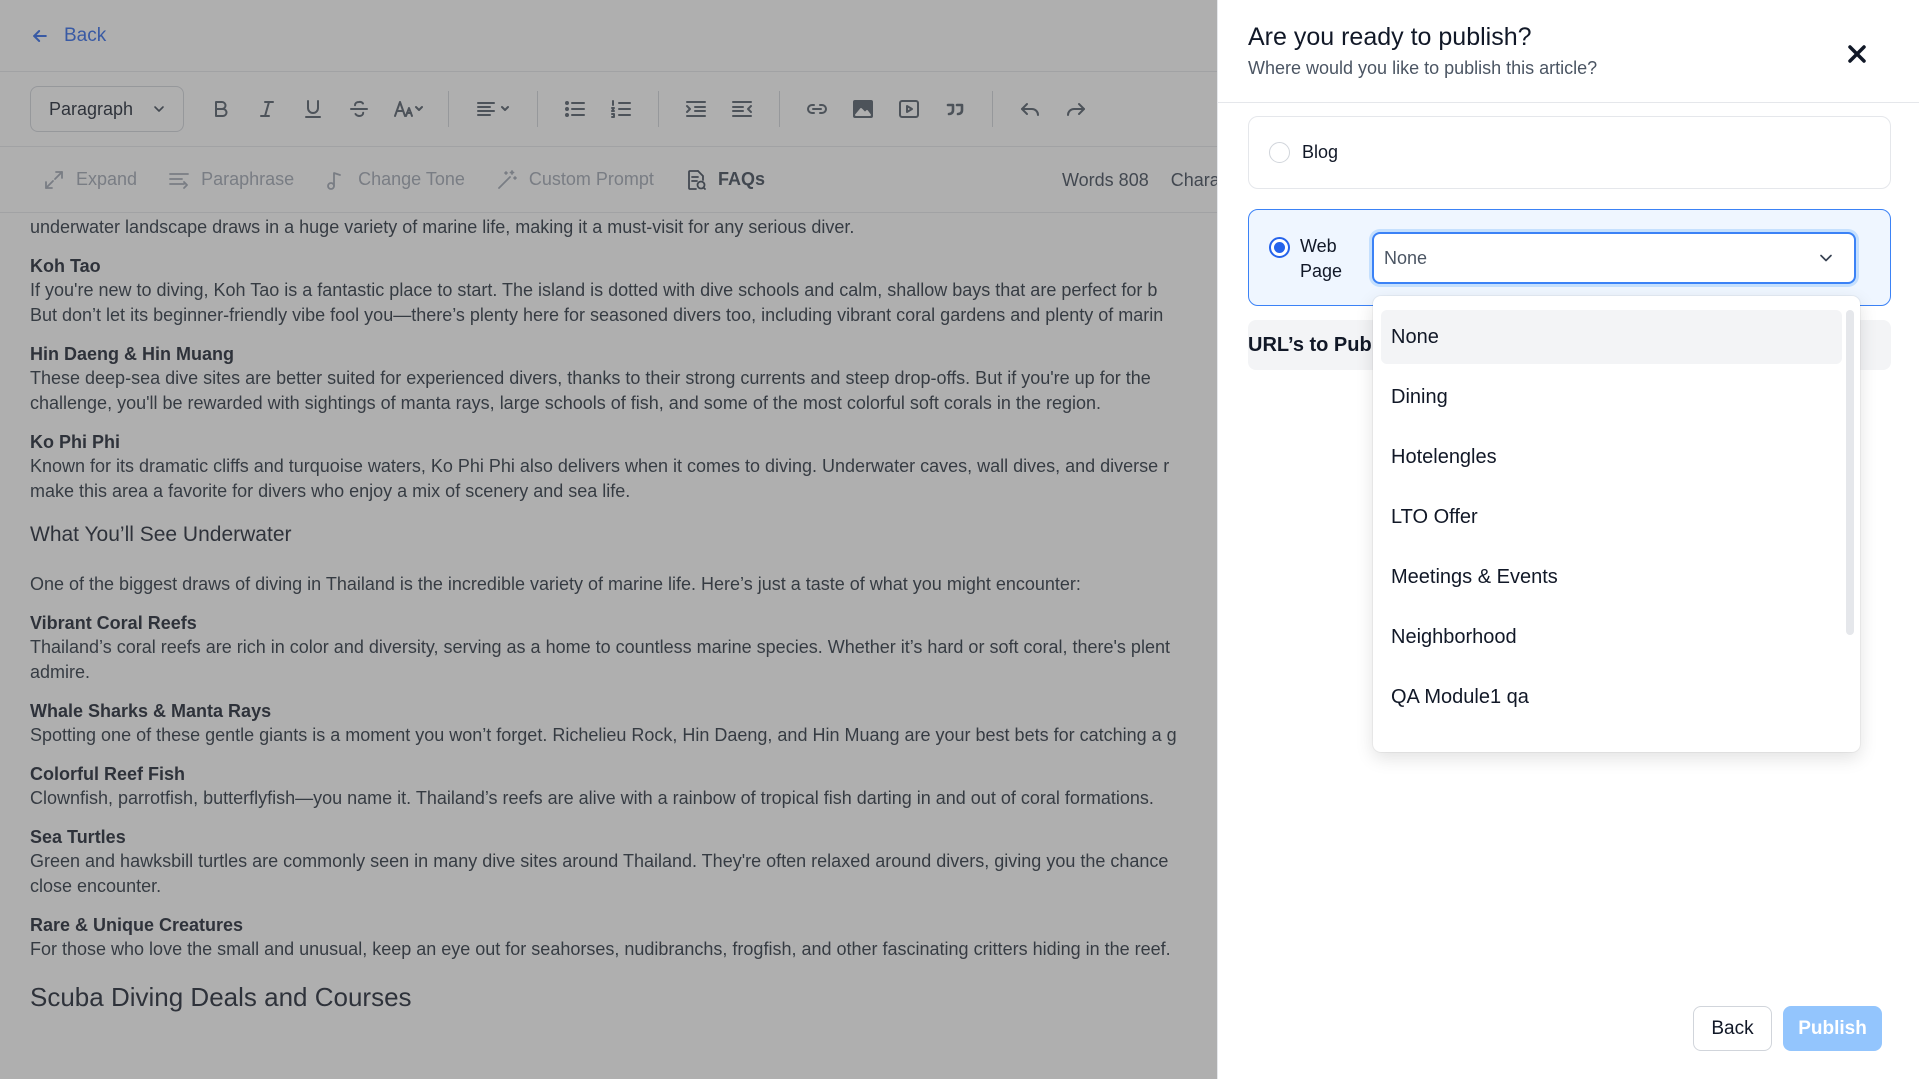 Image resolution: width=1919 pixels, height=1079 pixels. What do you see at coordinates (1611, 577) in the screenshot?
I see `dropdown-option-meetings-events: Meetings & Events` at bounding box center [1611, 577].